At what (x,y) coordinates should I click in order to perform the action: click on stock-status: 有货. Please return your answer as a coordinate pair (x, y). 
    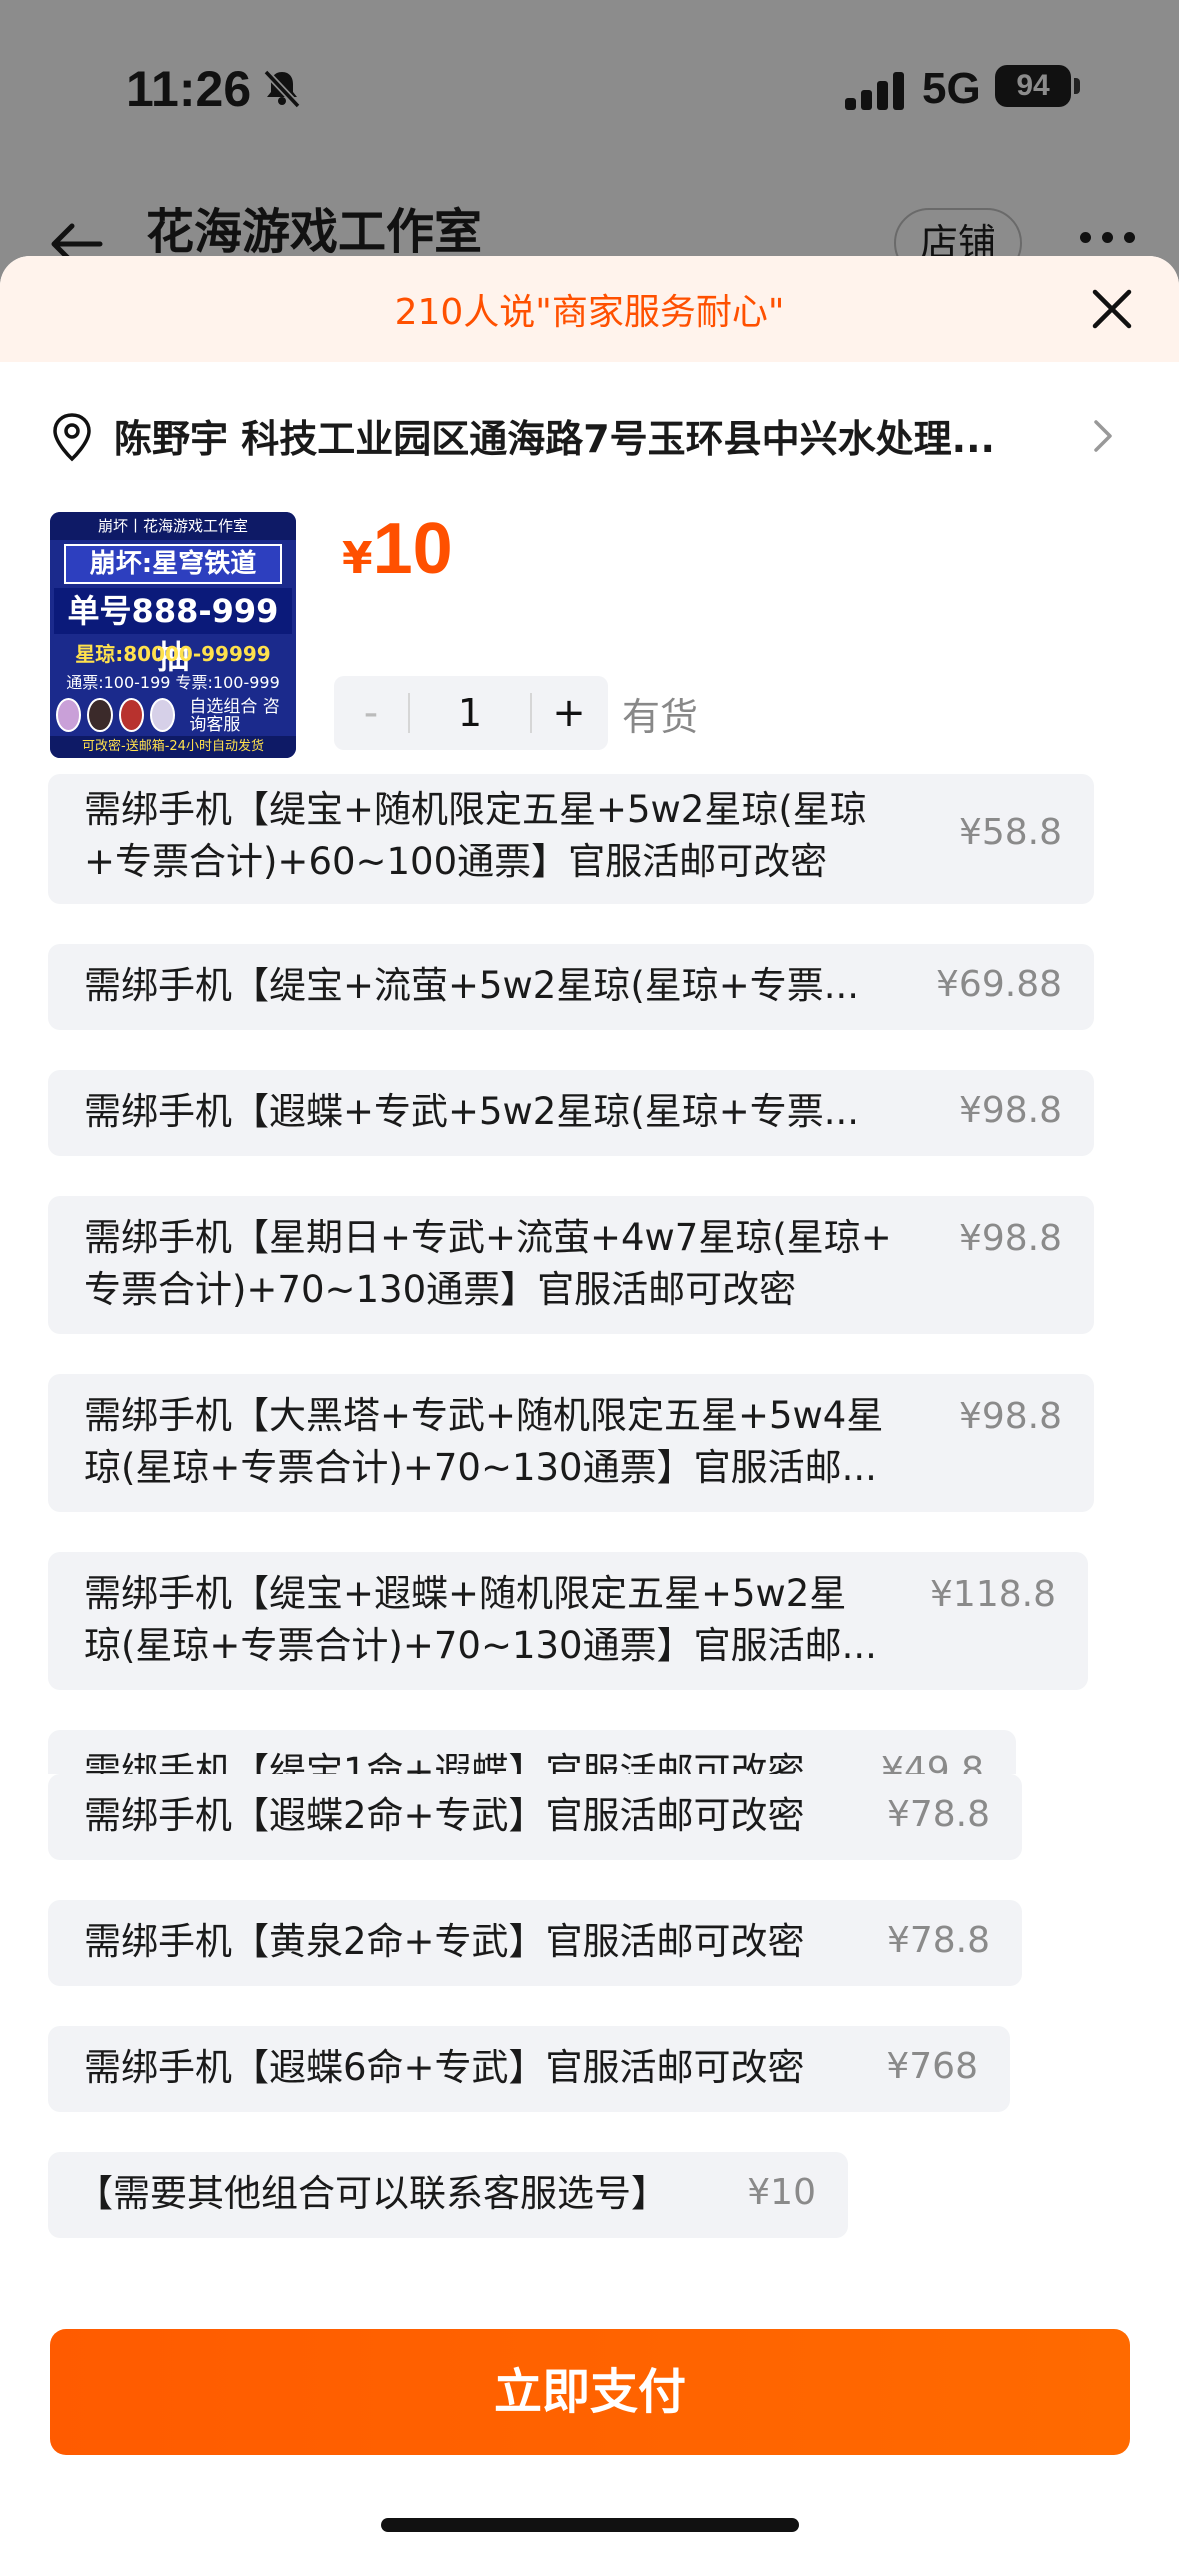
    Looking at the image, I should click on (660, 717).